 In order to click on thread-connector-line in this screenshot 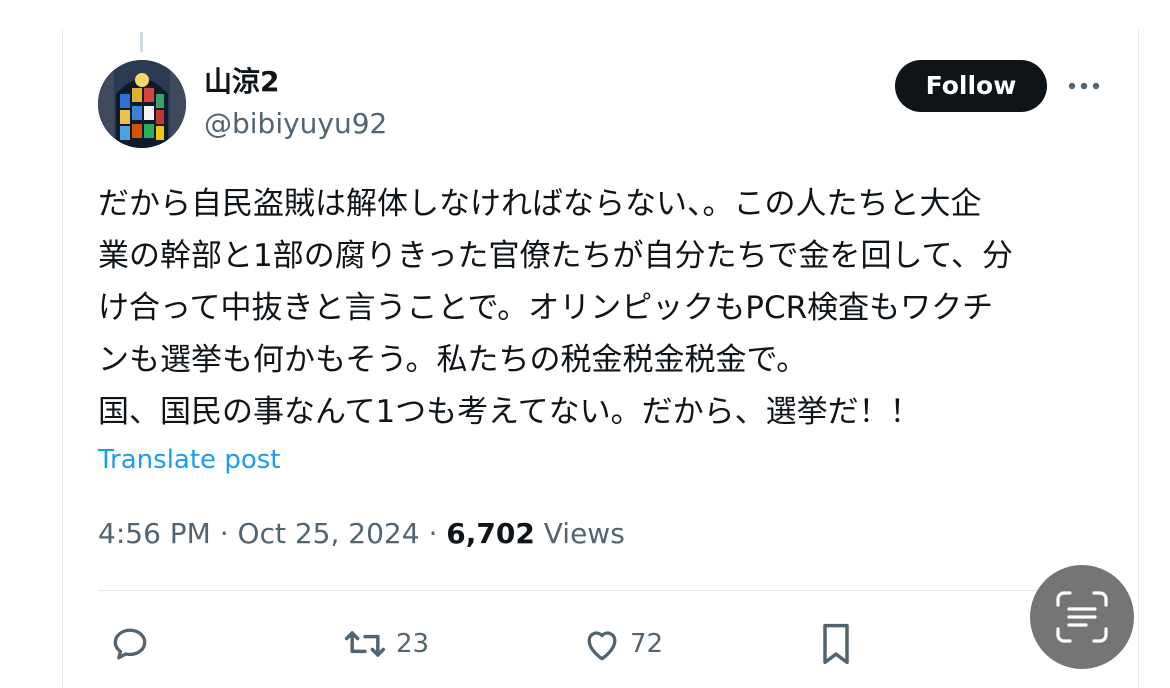, I will do `click(141, 42)`.